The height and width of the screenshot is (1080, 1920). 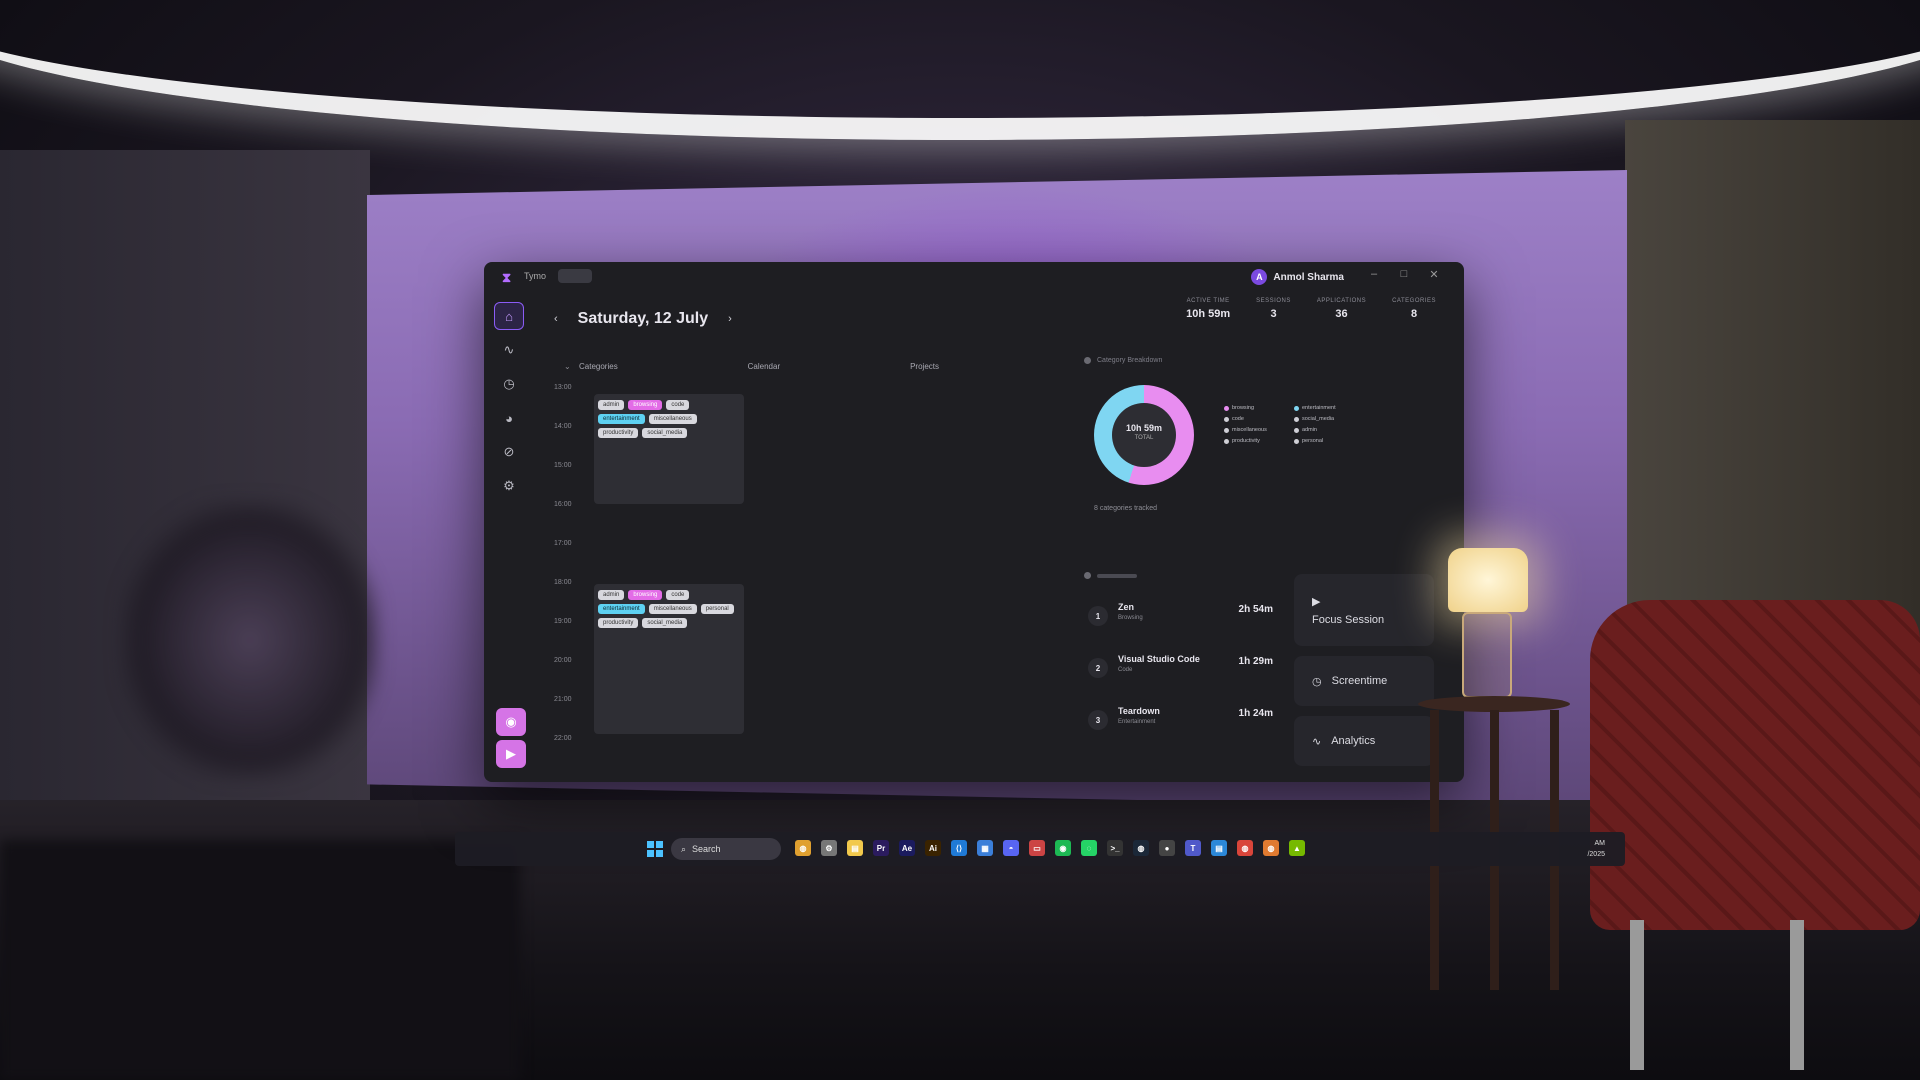 What do you see at coordinates (881, 848) in the screenshot?
I see `taskbar-premiere-icon: Pr` at bounding box center [881, 848].